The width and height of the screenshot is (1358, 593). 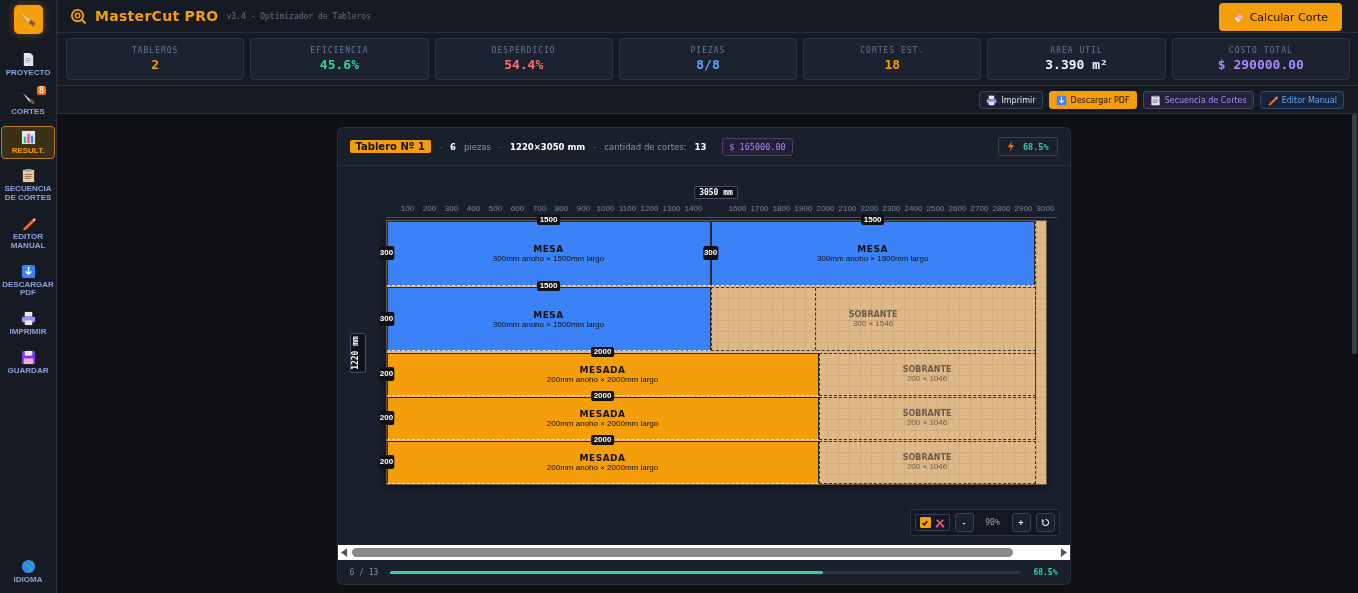 I want to click on ruler-label: 1200, so click(x=649, y=208).